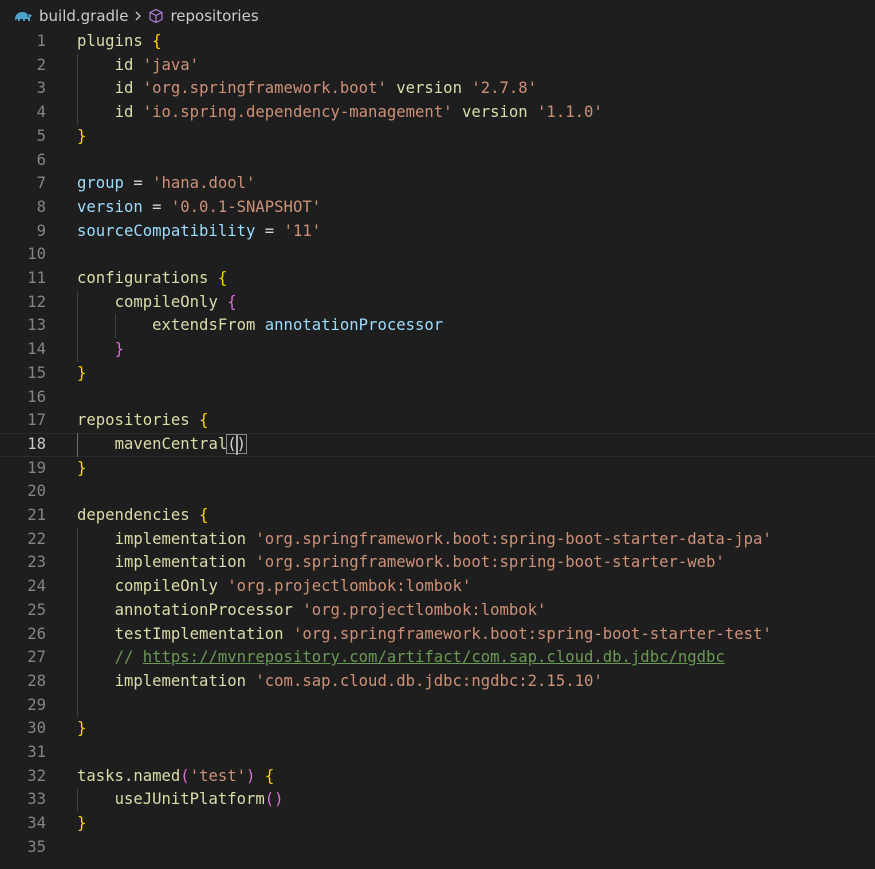 This screenshot has width=875, height=869. Describe the element at coordinates (41, 112) in the screenshot. I see `line-number: 4` at that location.